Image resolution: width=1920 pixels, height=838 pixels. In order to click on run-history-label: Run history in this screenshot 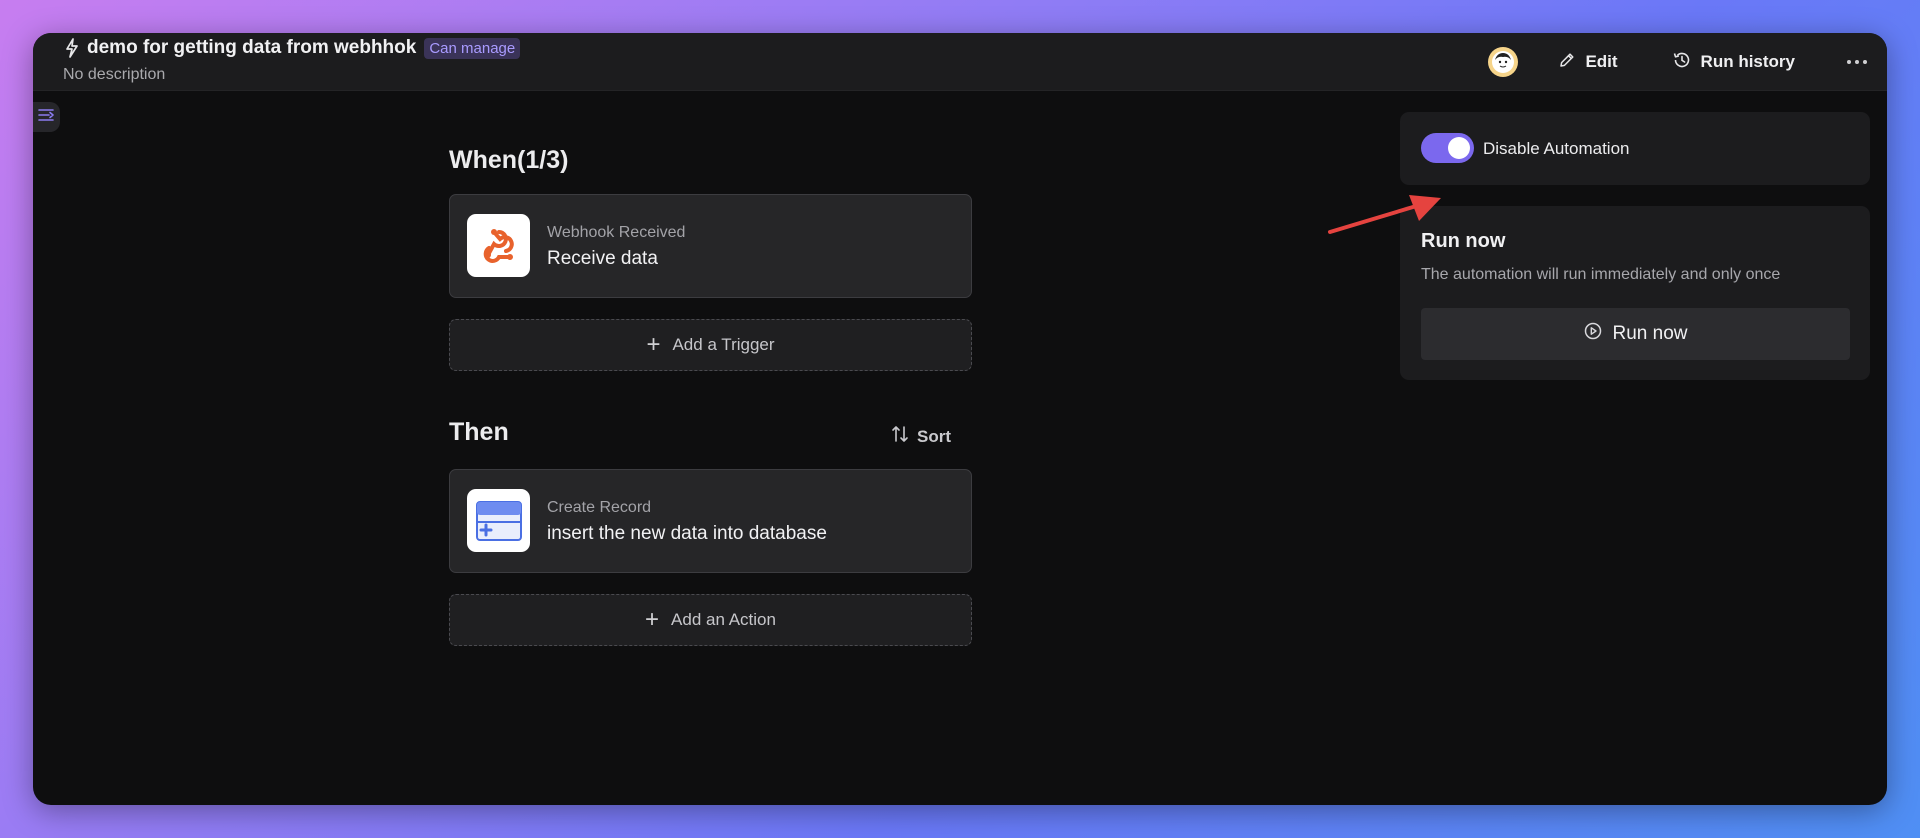, I will do `click(1747, 61)`.